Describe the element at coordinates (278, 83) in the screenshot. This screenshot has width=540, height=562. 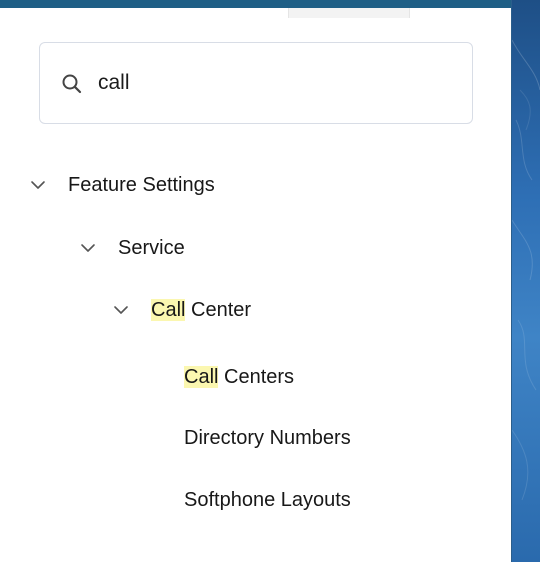
I see `quick-find-input` at that location.